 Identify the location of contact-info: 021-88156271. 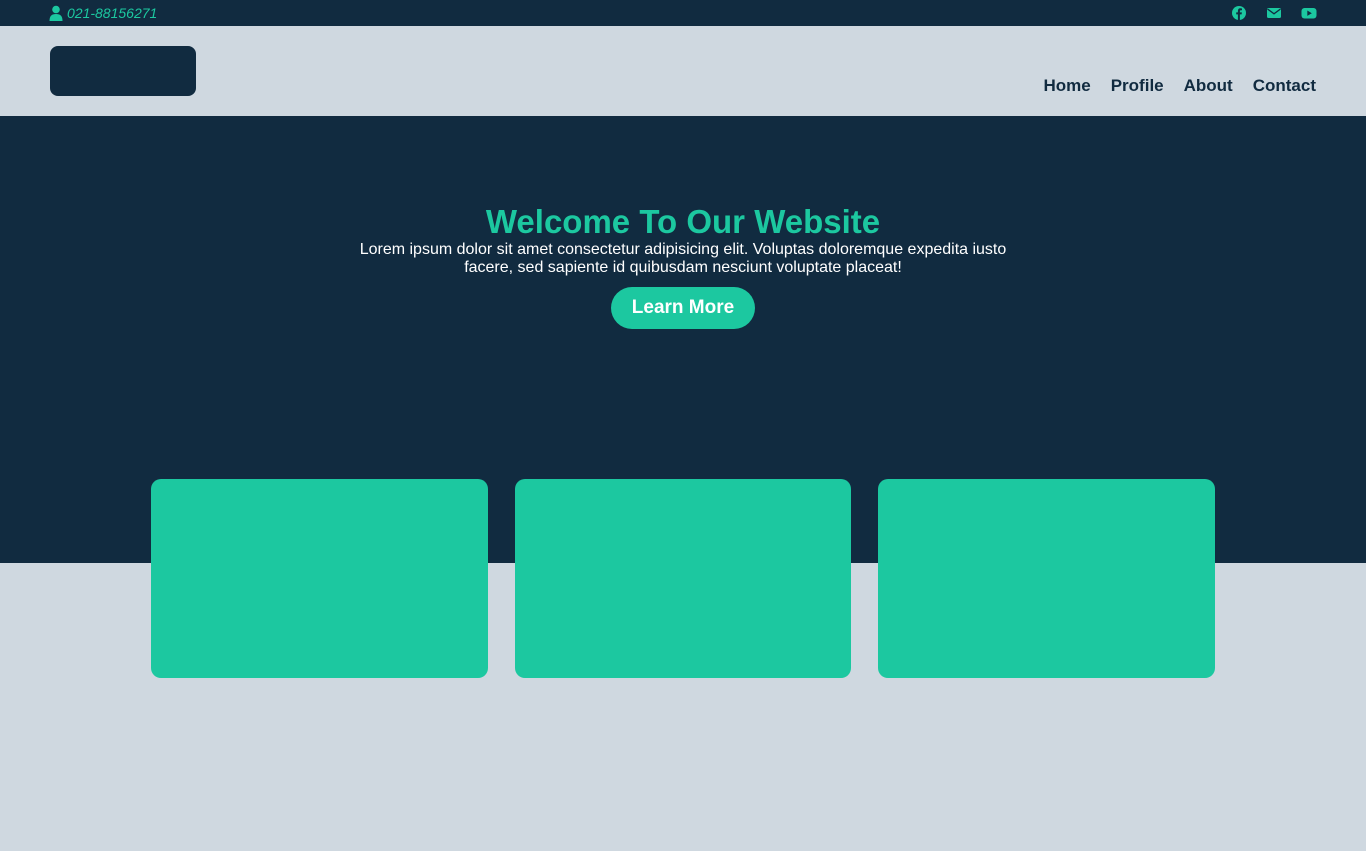
(103, 13).